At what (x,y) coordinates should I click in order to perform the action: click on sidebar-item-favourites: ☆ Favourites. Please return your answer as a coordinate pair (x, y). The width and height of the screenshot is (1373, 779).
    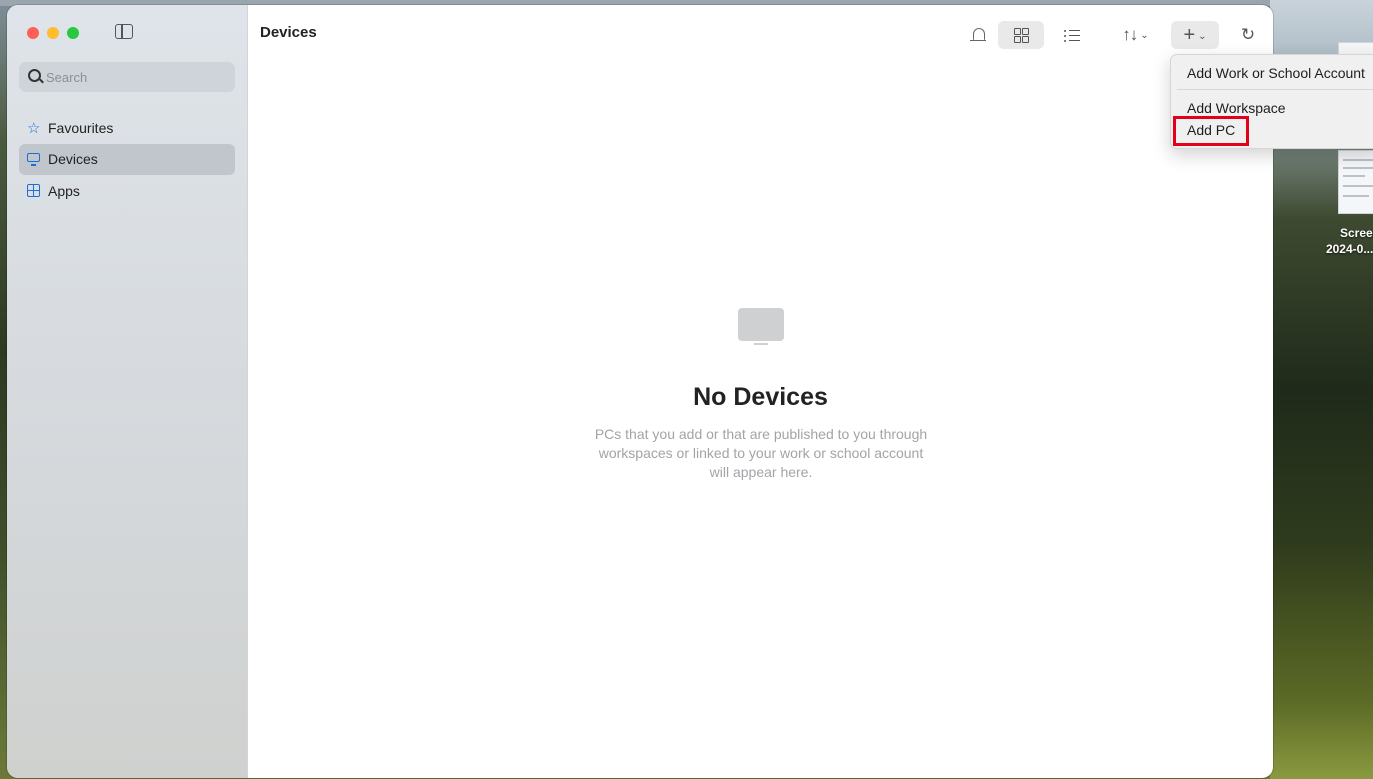
    Looking at the image, I should click on (127, 128).